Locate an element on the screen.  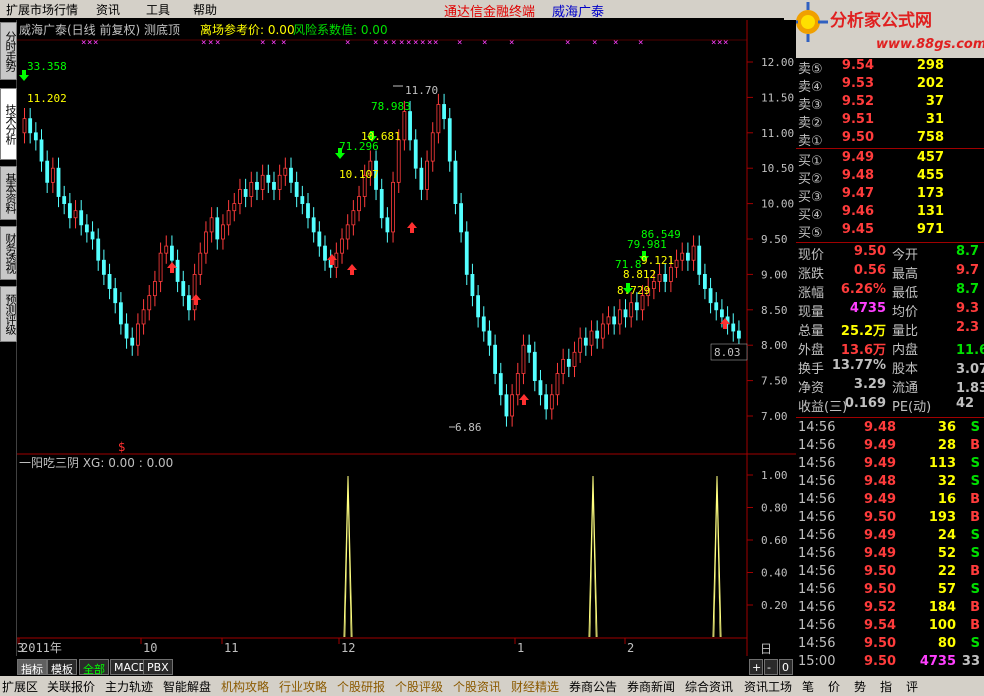
status-item-10: 券商公告 is located at coordinates (593, 686).